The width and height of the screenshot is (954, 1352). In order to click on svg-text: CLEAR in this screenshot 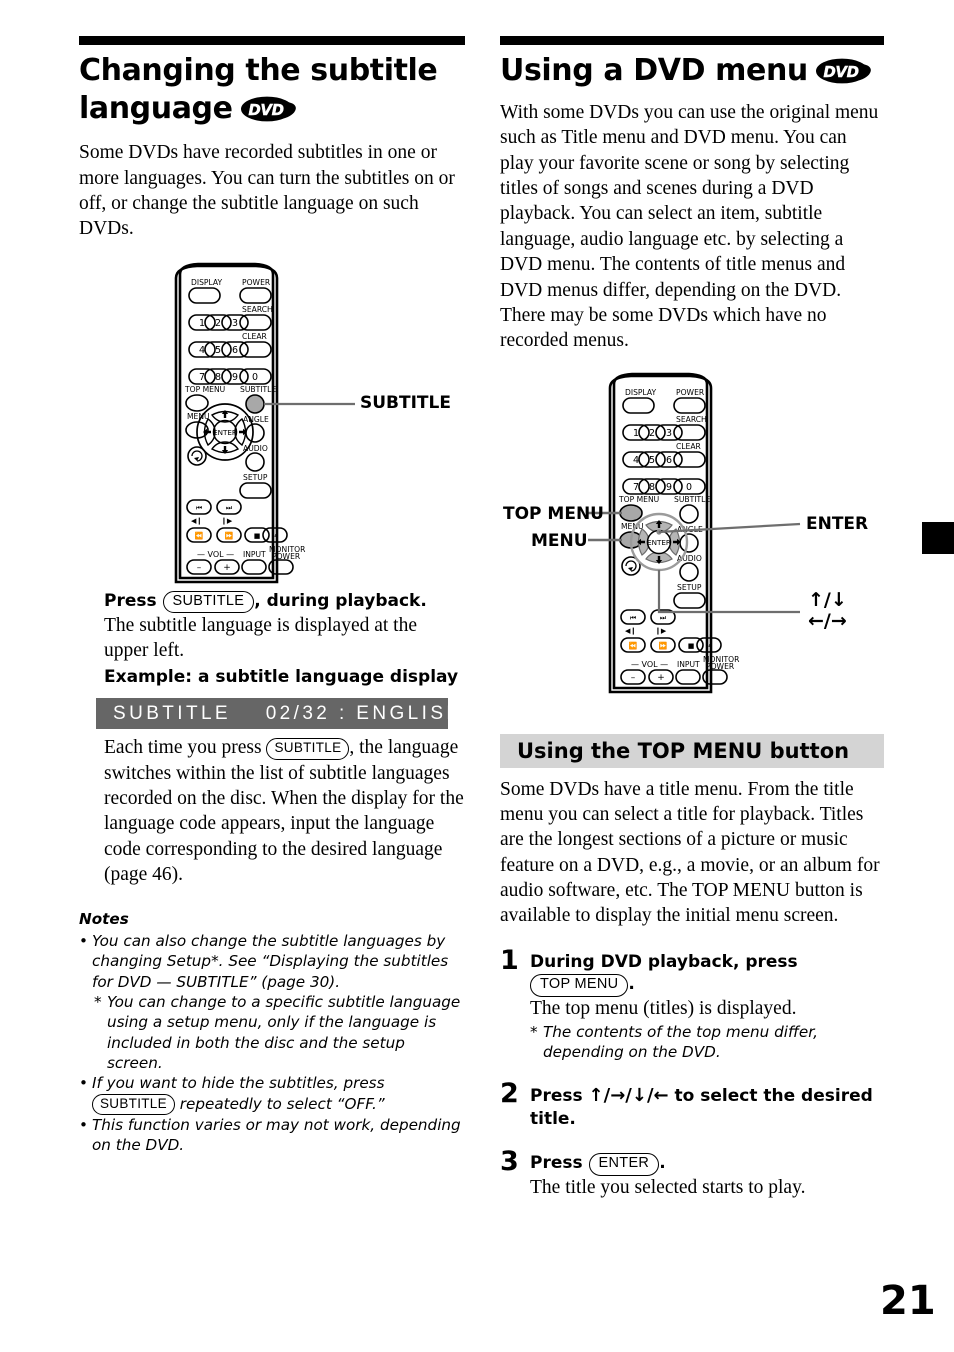, I will do `click(255, 336)`.